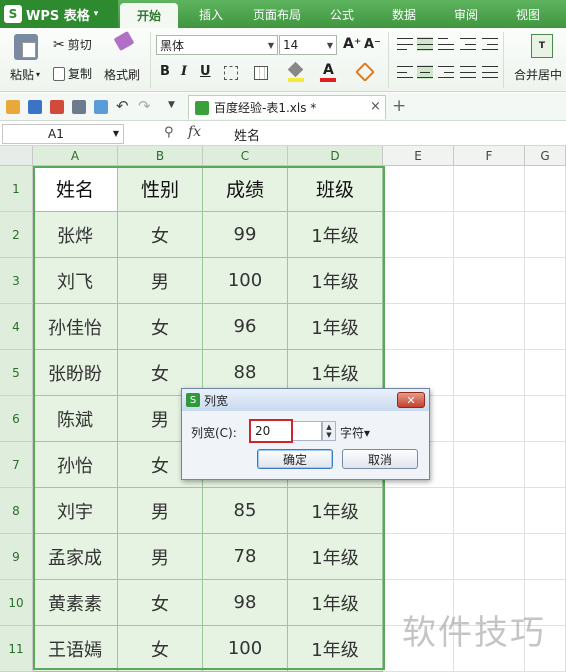  I want to click on align-justify-icon, so click(468, 72).